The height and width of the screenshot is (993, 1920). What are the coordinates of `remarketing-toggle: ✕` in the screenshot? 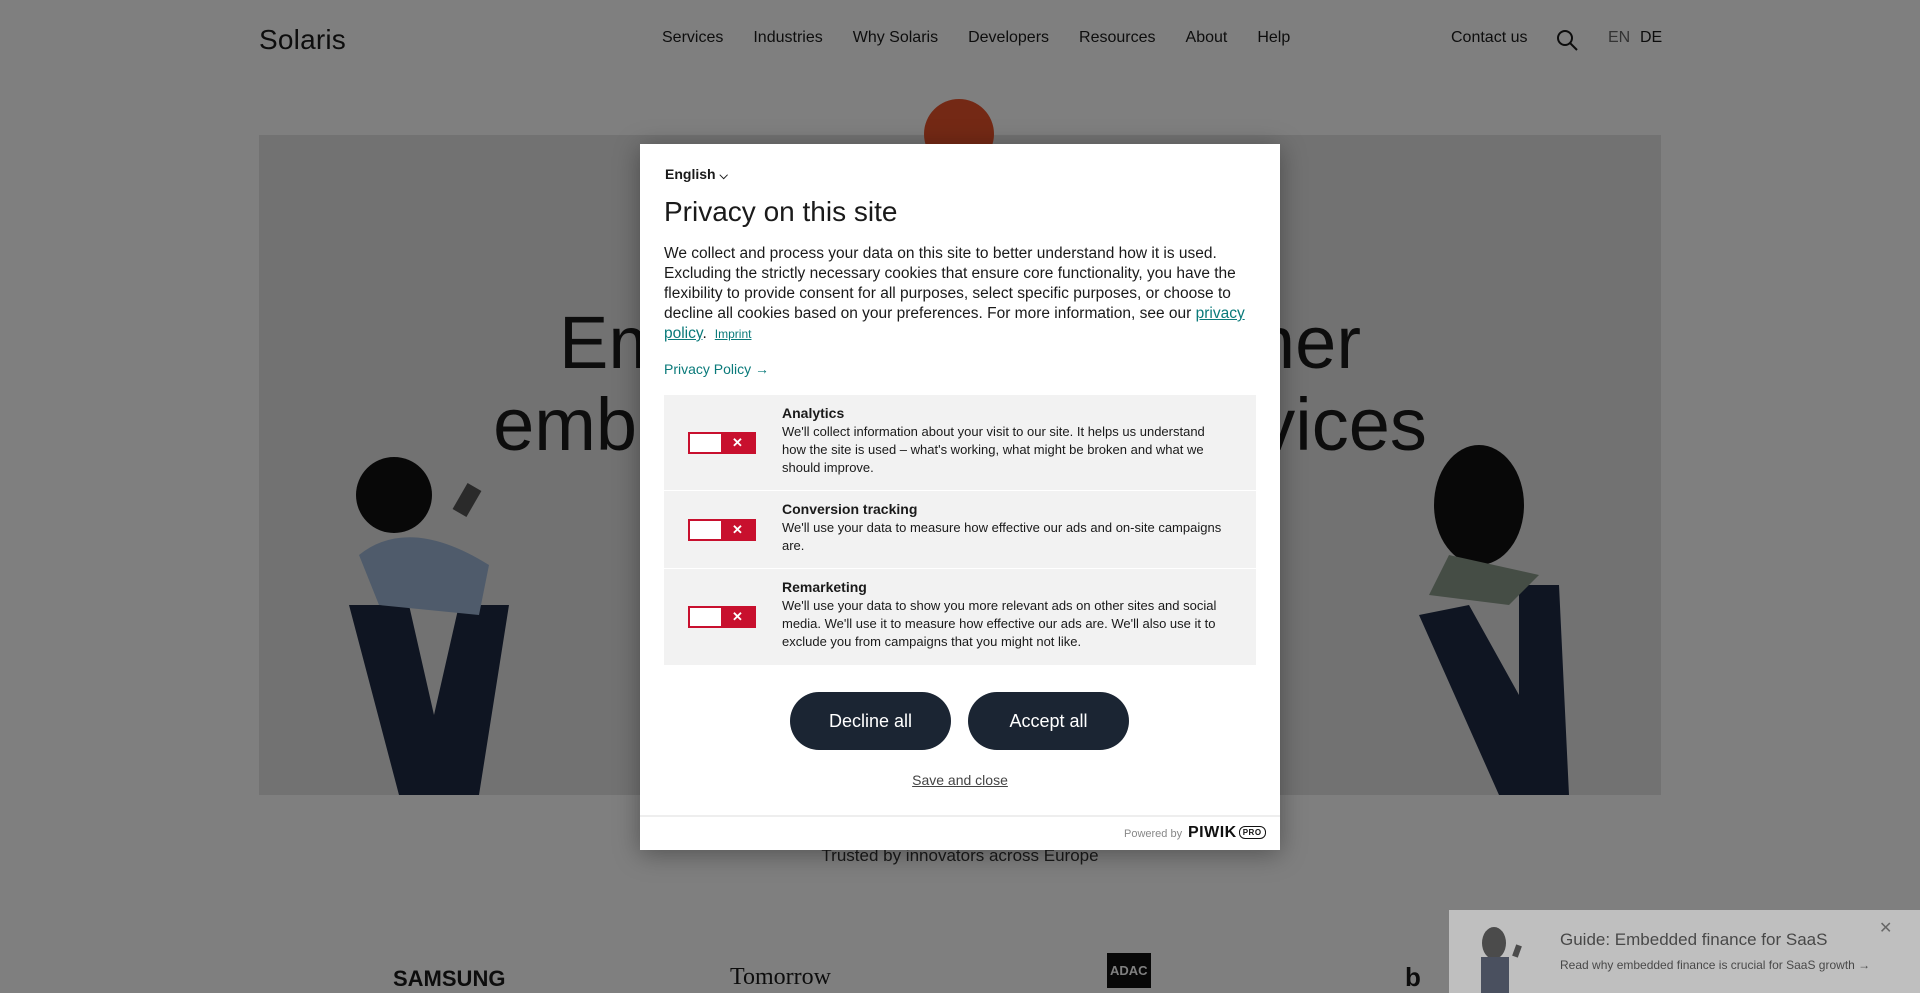 It's located at (722, 617).